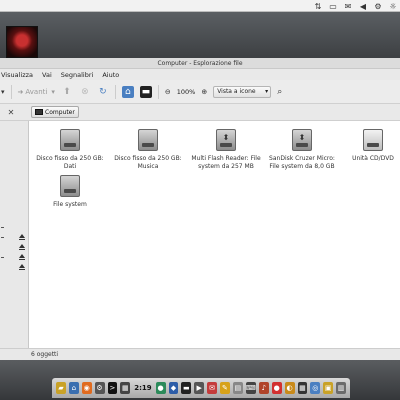 This screenshot has height=400, width=400. What do you see at coordinates (127, 91) in the screenshot?
I see `home-icon: ⌂` at bounding box center [127, 91].